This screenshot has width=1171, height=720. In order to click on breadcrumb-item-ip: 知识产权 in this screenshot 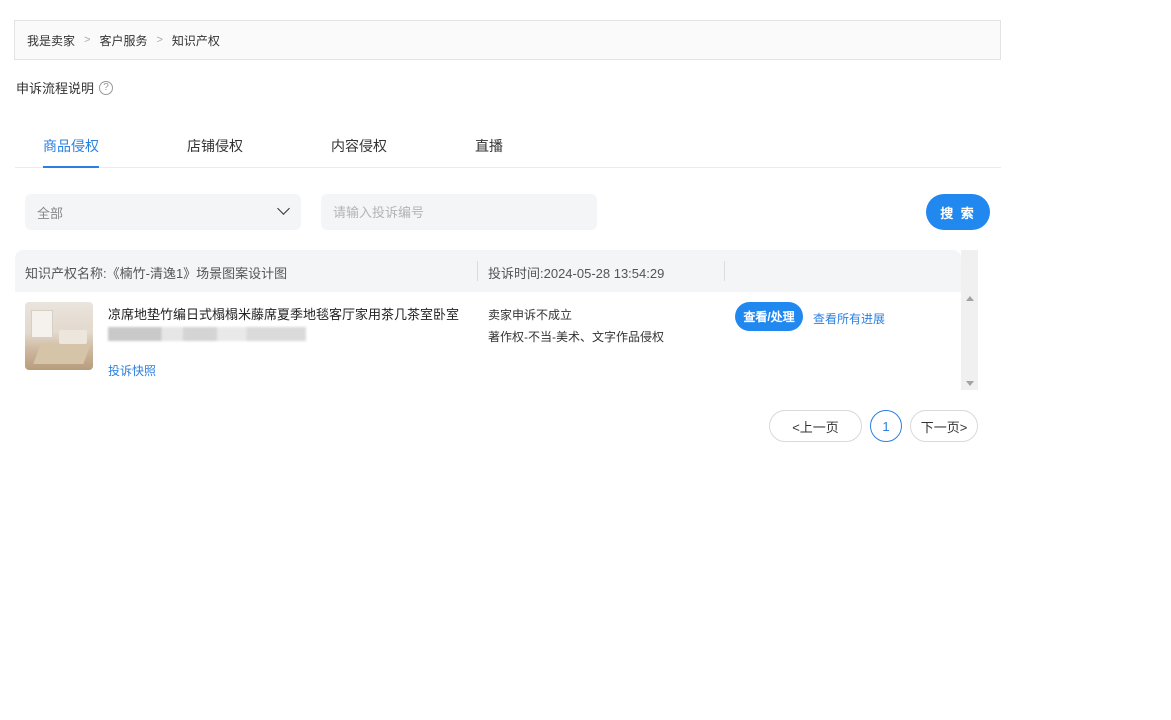, I will do `click(196, 40)`.